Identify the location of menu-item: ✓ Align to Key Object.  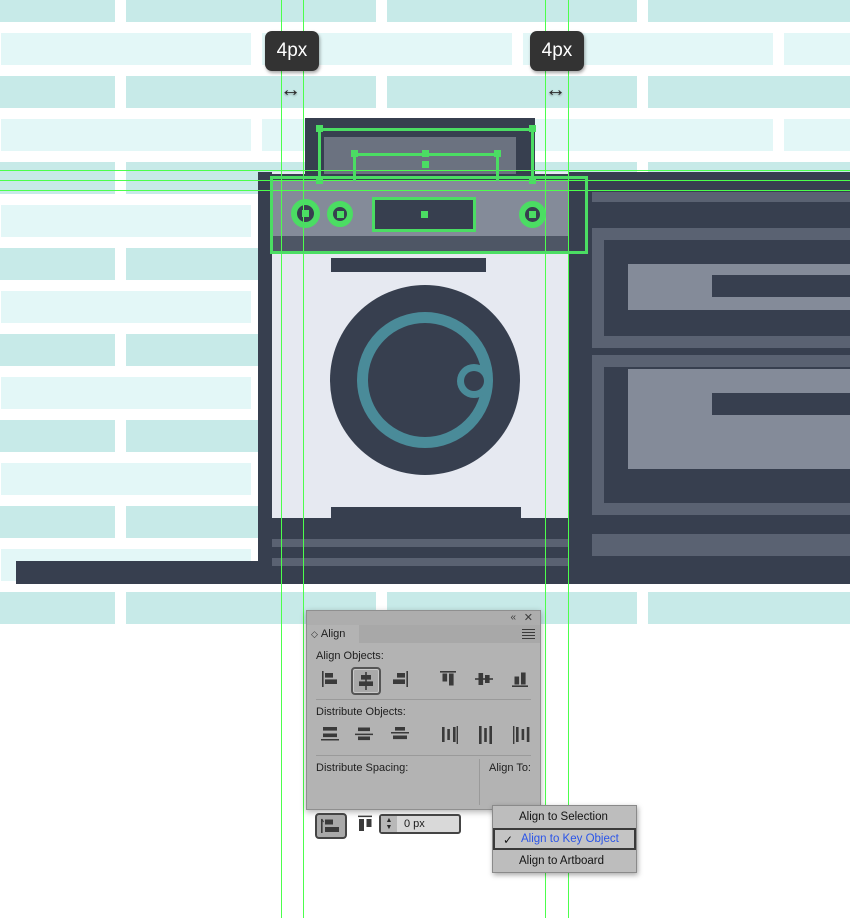
(564, 839).